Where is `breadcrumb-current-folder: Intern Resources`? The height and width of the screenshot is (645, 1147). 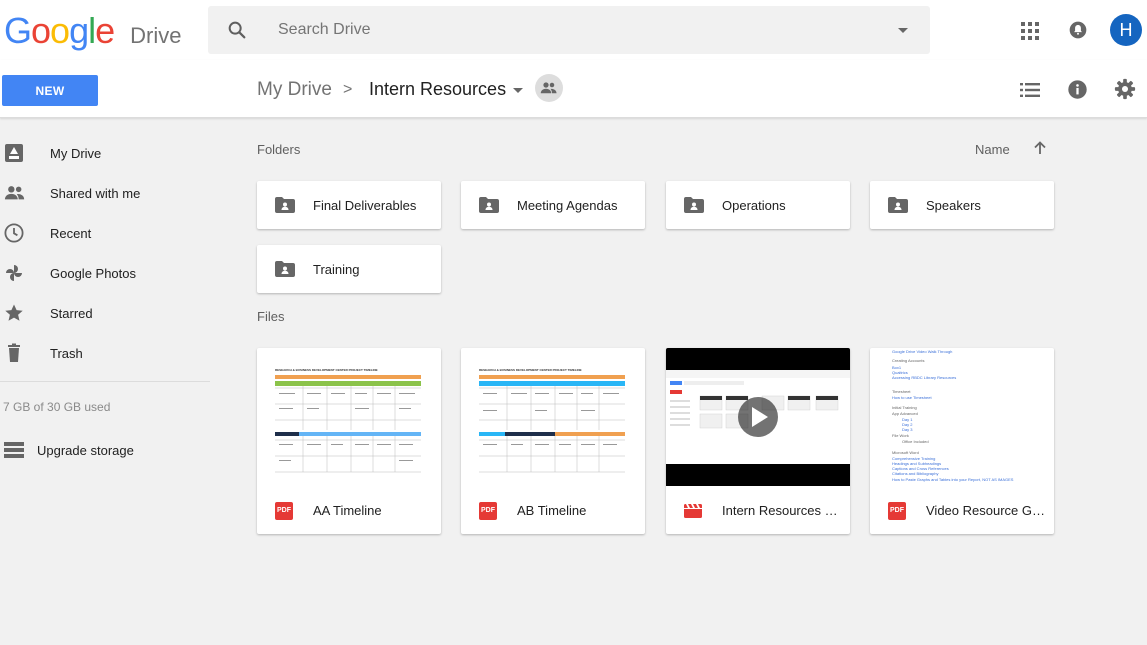
breadcrumb-current-folder: Intern Resources is located at coordinates (437, 89).